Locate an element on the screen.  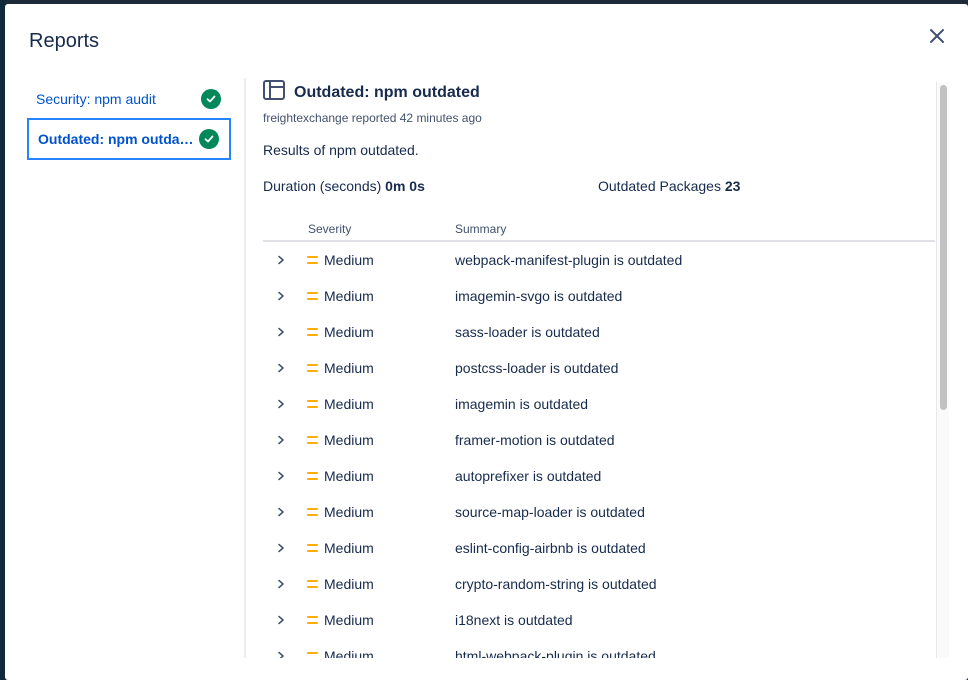
duration-stat: Duration (seconds) 0m 0s is located at coordinates (344, 186).